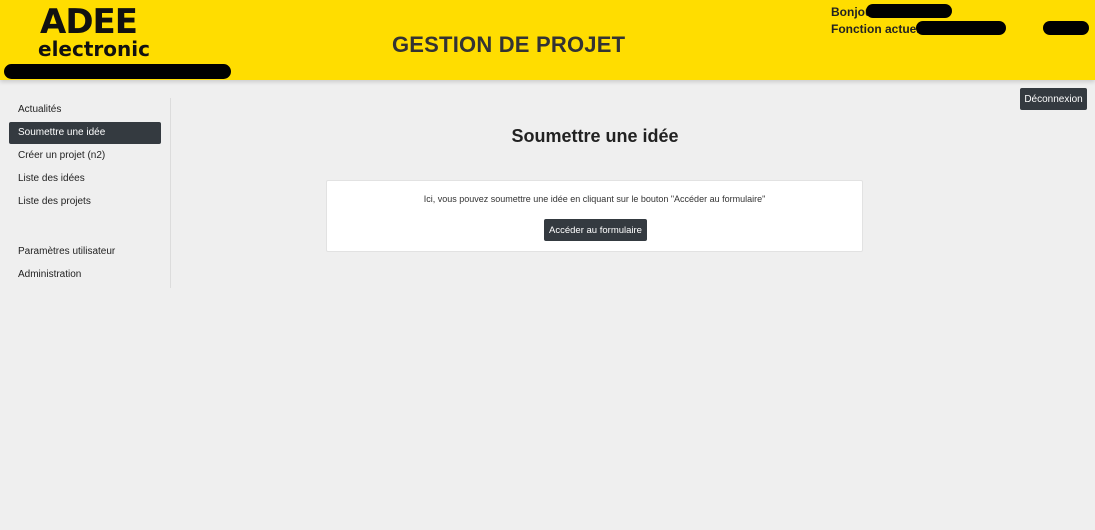  I want to click on redacted-subtitle, so click(117, 71).